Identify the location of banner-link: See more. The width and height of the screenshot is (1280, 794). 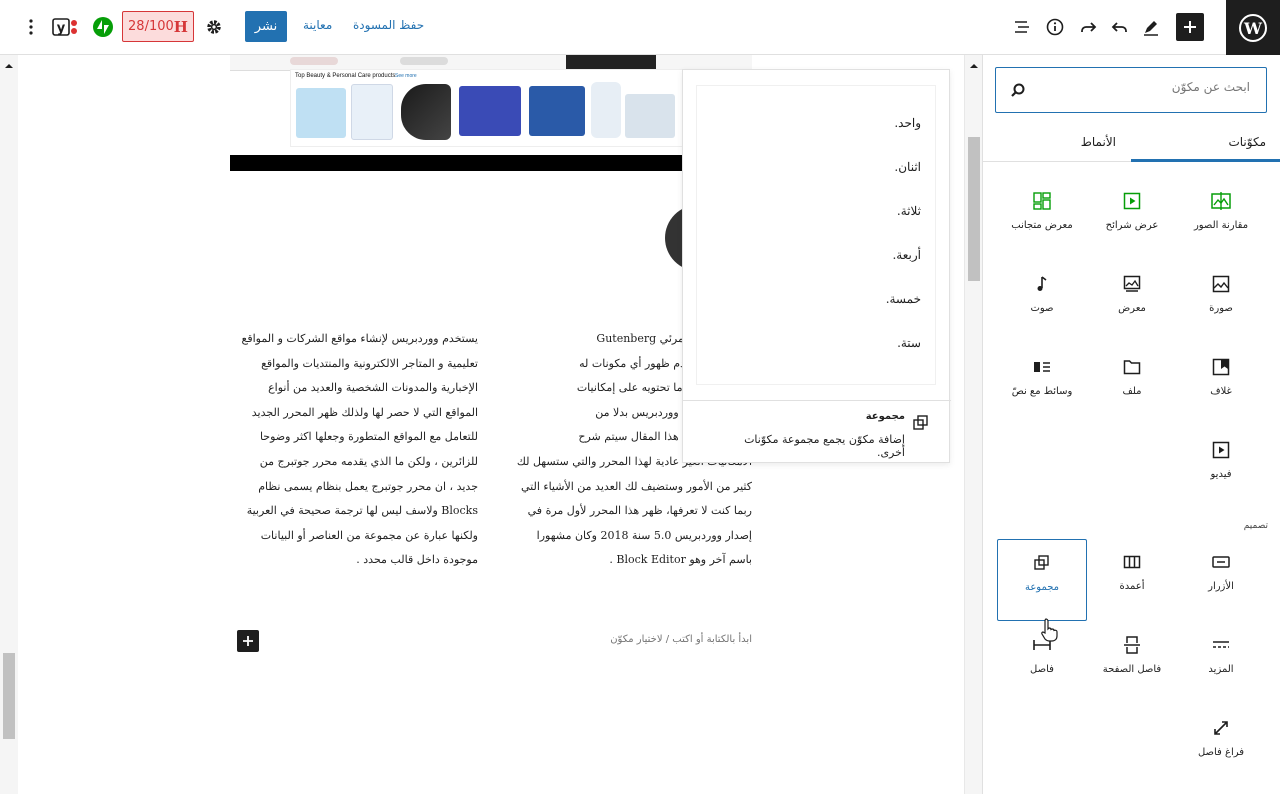
(406, 76).